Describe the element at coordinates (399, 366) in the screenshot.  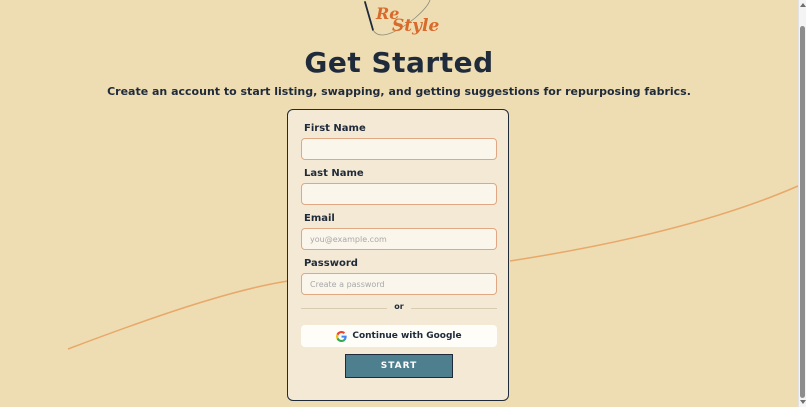
I see `start-button: START` at that location.